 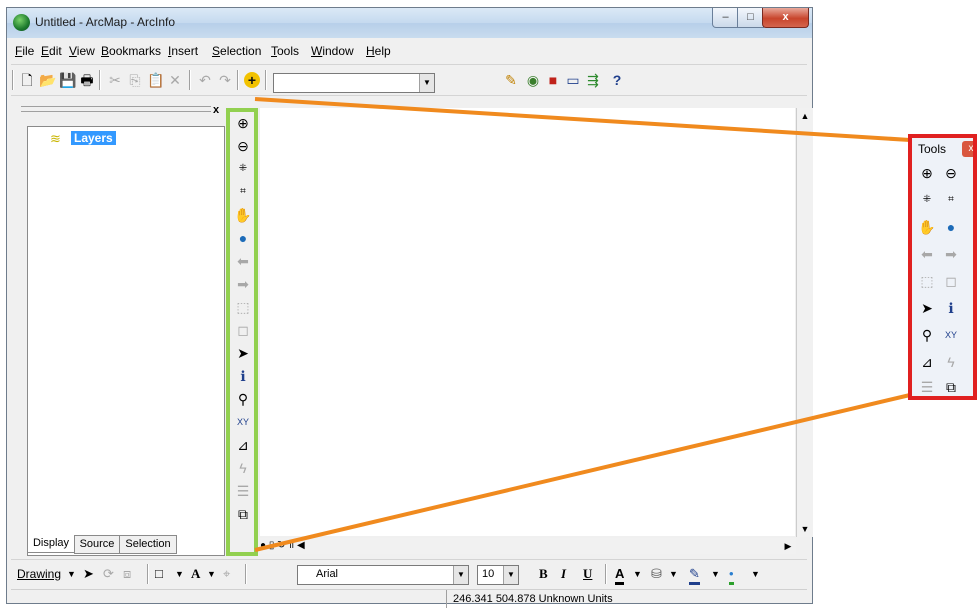 What do you see at coordinates (951, 281) in the screenshot?
I see `clear-selection-icon: ◻` at bounding box center [951, 281].